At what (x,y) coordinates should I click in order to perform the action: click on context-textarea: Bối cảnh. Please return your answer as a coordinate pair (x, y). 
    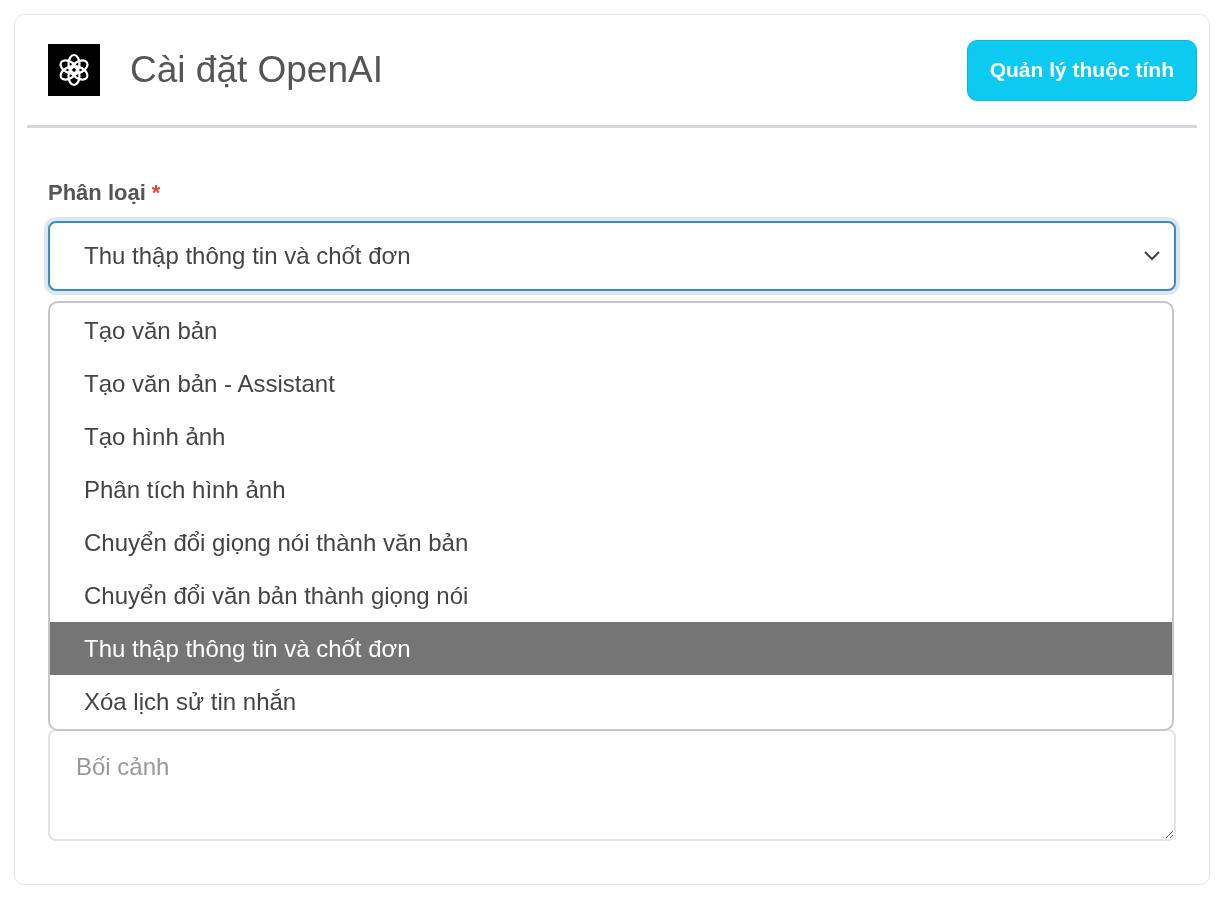
    Looking at the image, I should click on (612, 785).